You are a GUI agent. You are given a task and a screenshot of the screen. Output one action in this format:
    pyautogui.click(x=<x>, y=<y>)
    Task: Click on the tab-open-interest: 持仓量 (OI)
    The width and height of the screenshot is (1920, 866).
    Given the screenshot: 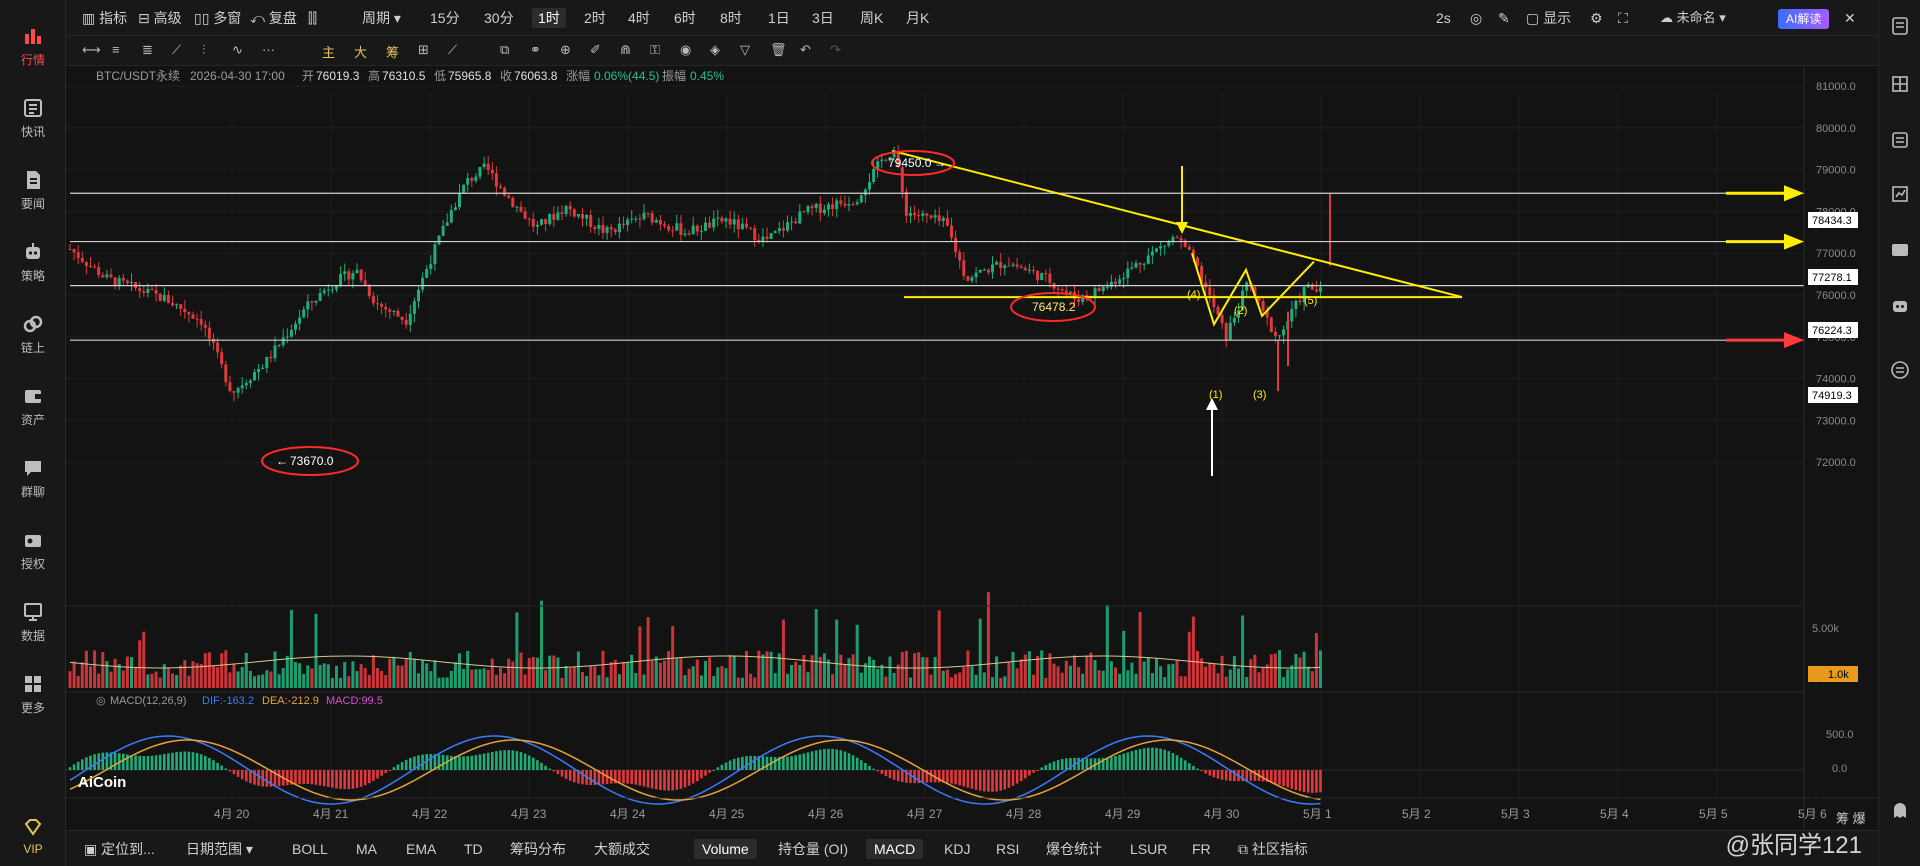 What is the action you would take?
    pyautogui.click(x=813, y=849)
    